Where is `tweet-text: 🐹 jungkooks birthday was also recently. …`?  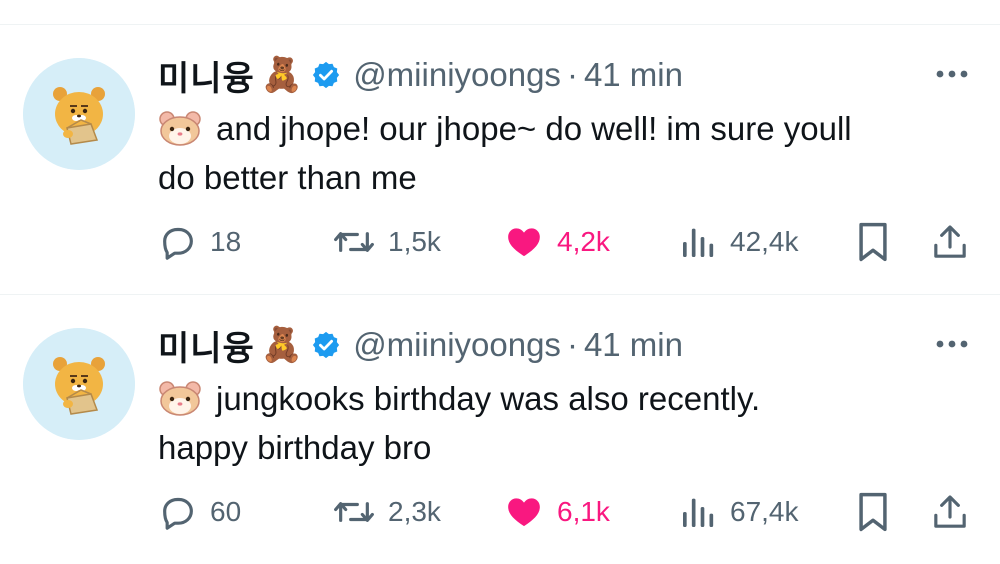 tweet-text: 🐹 jungkooks birthday was also recently. … is located at coordinates (568, 423).